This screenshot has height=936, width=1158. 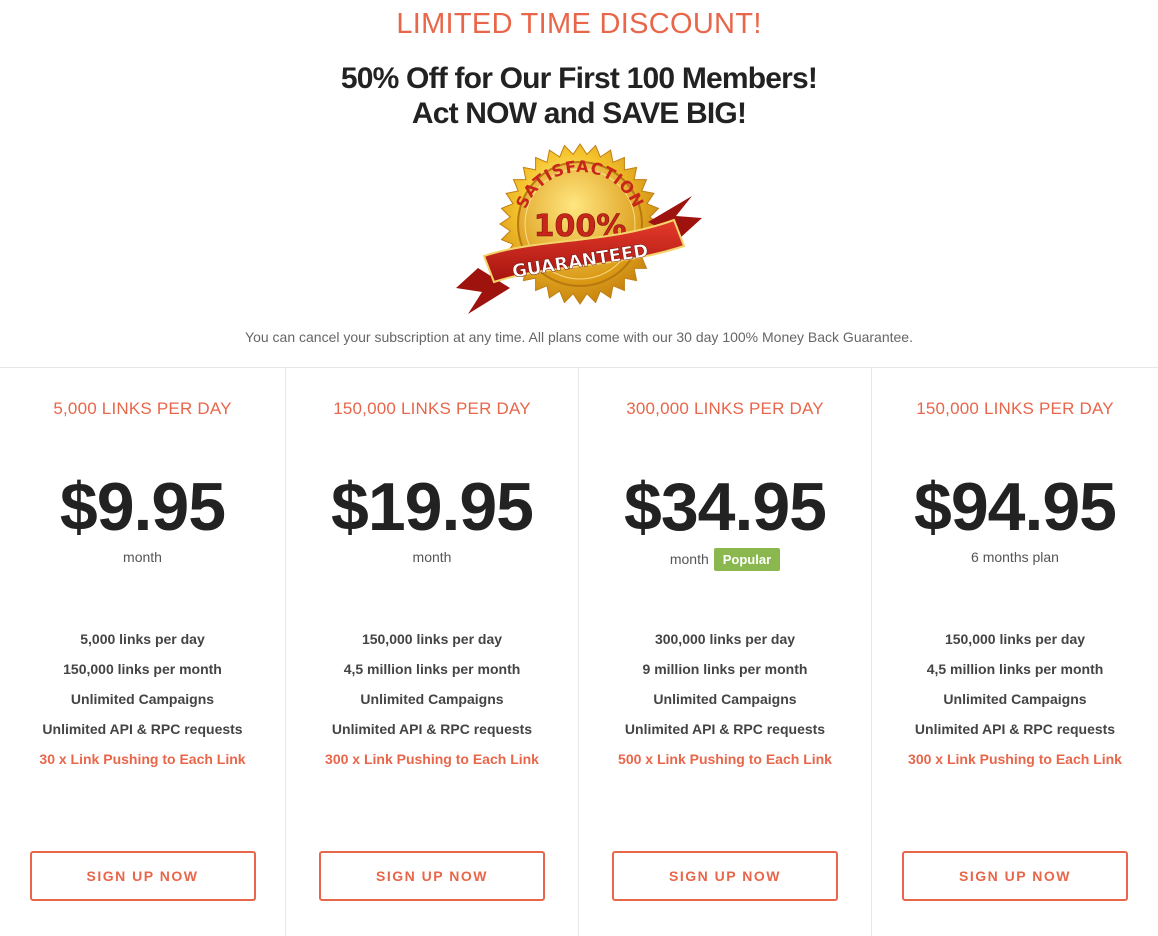 What do you see at coordinates (142, 507) in the screenshot?
I see `plan-price: $9.95` at bounding box center [142, 507].